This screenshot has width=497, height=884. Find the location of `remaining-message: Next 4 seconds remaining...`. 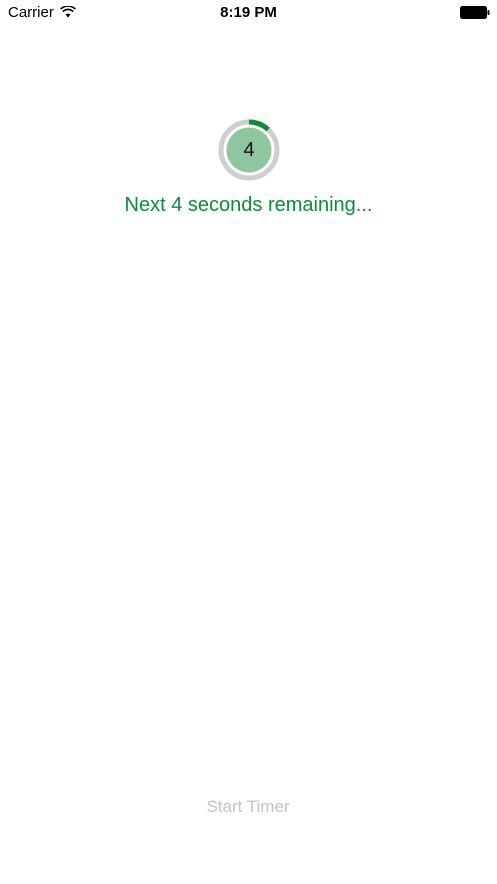

remaining-message: Next 4 seconds remaining... is located at coordinates (248, 205).